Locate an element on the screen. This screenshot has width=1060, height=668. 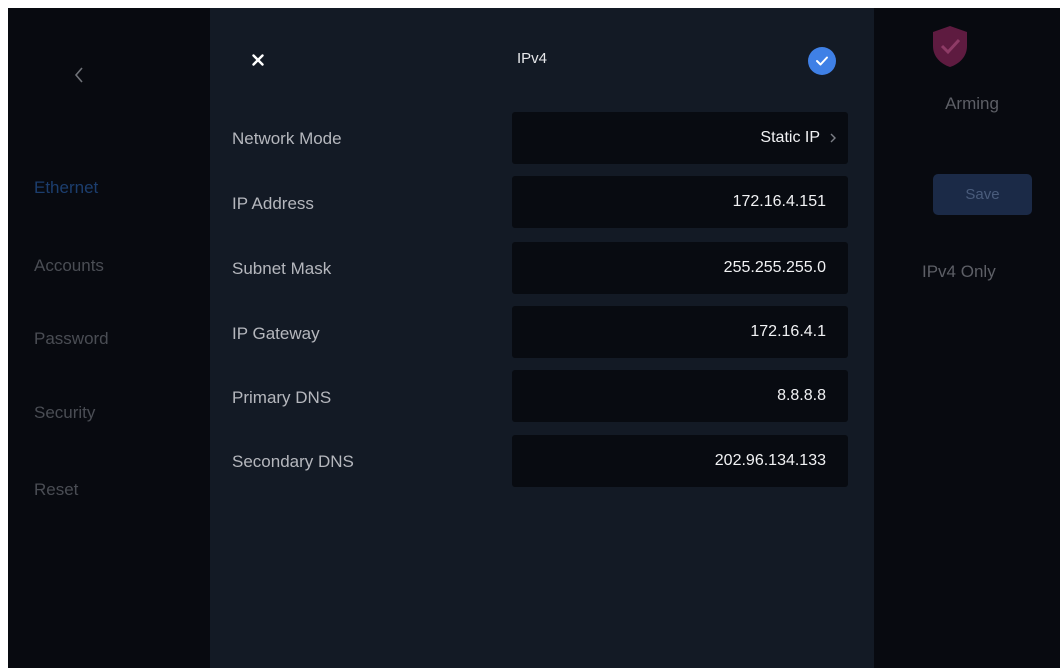
sidebar-item-security: Security is located at coordinates (64, 413).